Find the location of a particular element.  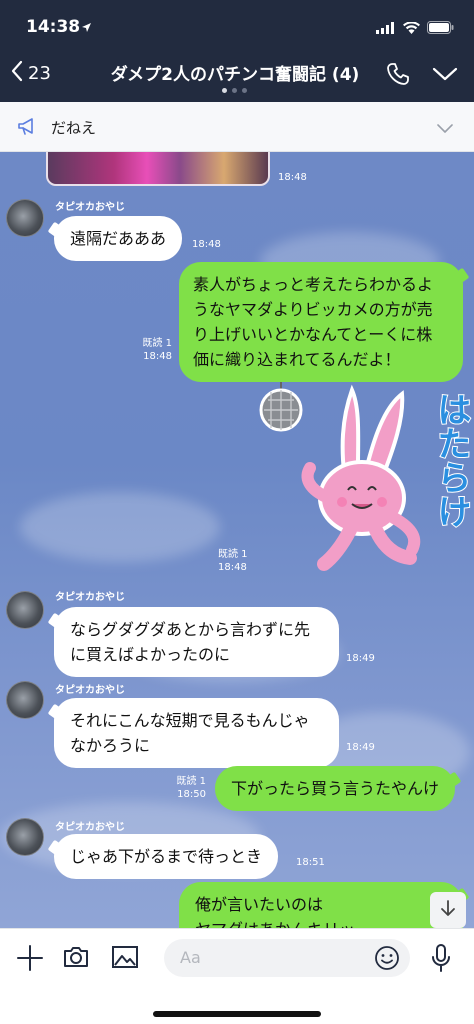

camera-icon is located at coordinates (76, 959).